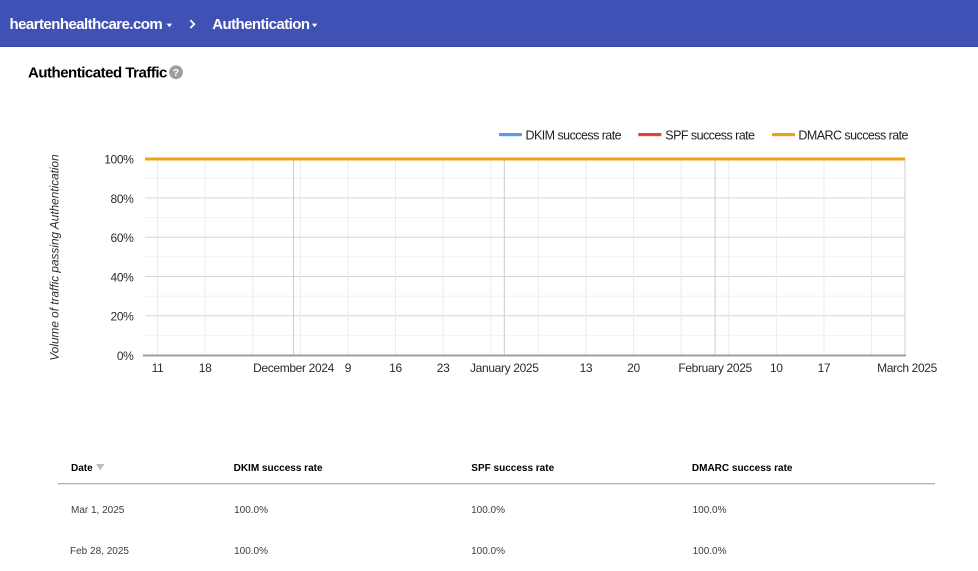 This screenshot has height=571, width=978. What do you see at coordinates (907, 368) in the screenshot?
I see `svg-text: March 2025` at bounding box center [907, 368].